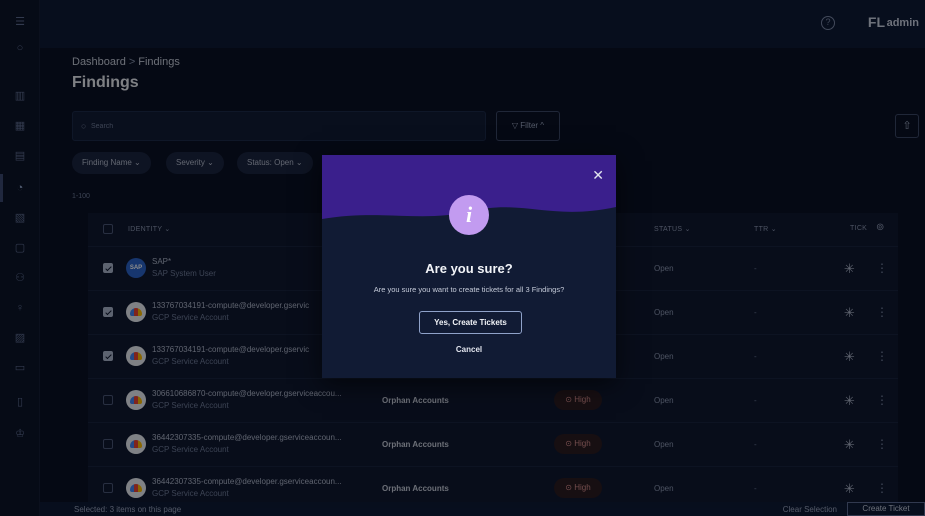 This screenshot has width=925, height=516. Describe the element at coordinates (470, 322) in the screenshot. I see `confirm-create-tickets-button: Yes, Create Tickets` at that location.